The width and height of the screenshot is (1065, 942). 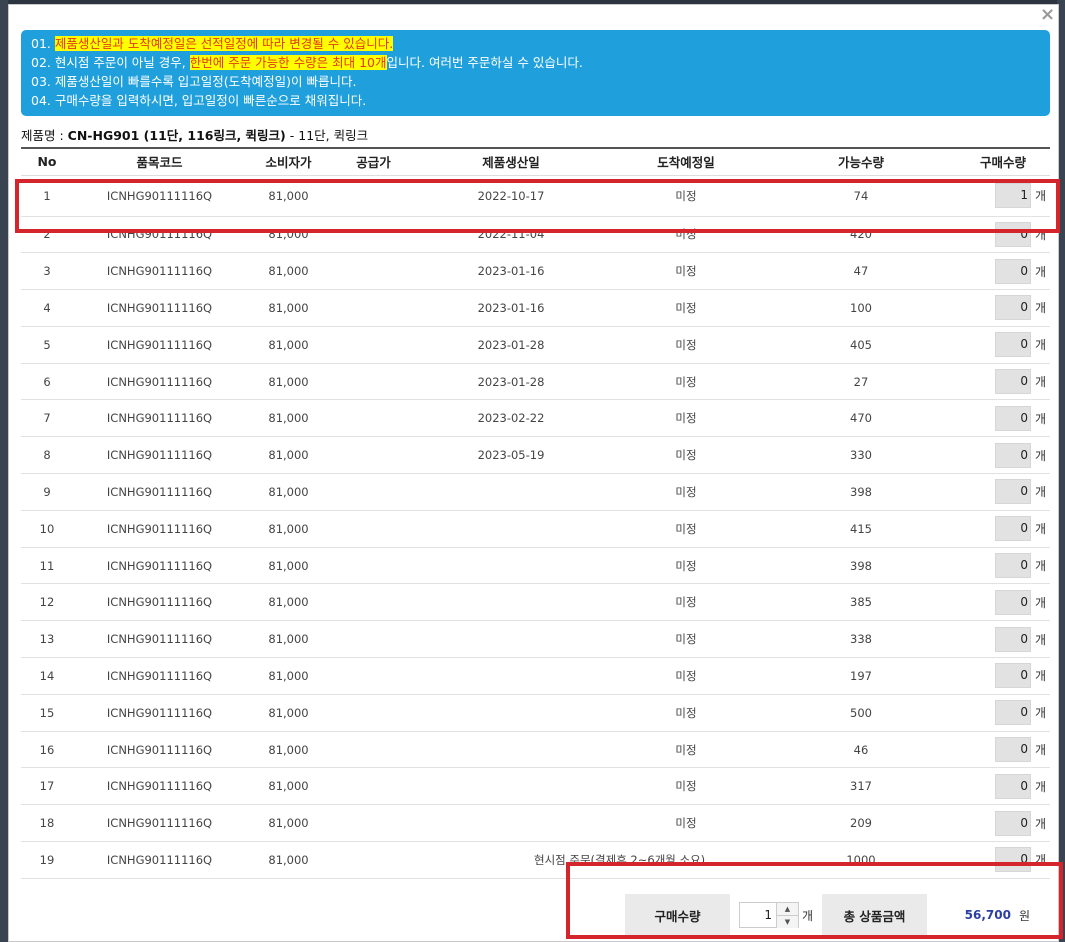 I want to click on table-row: 6 ICNHG90111116Q 81,000 2023-01-28 미정 27 0 개, so click(x=535, y=382).